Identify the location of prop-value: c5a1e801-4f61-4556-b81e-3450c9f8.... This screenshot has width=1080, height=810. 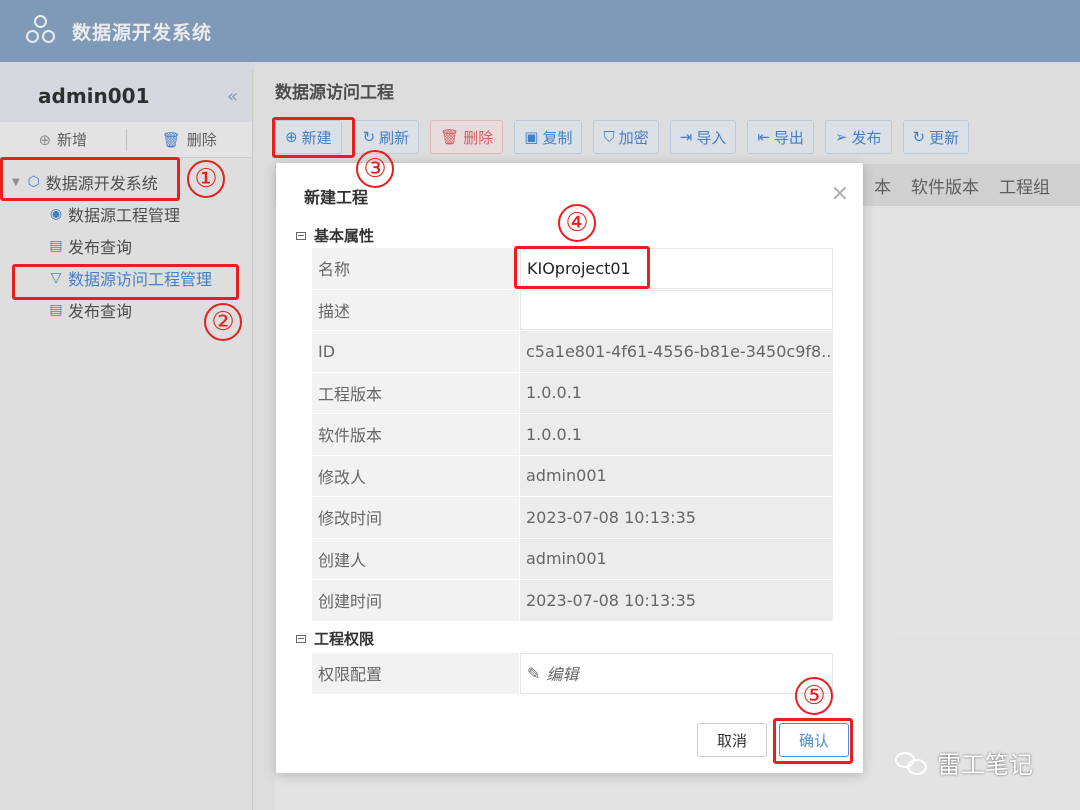
(676, 351).